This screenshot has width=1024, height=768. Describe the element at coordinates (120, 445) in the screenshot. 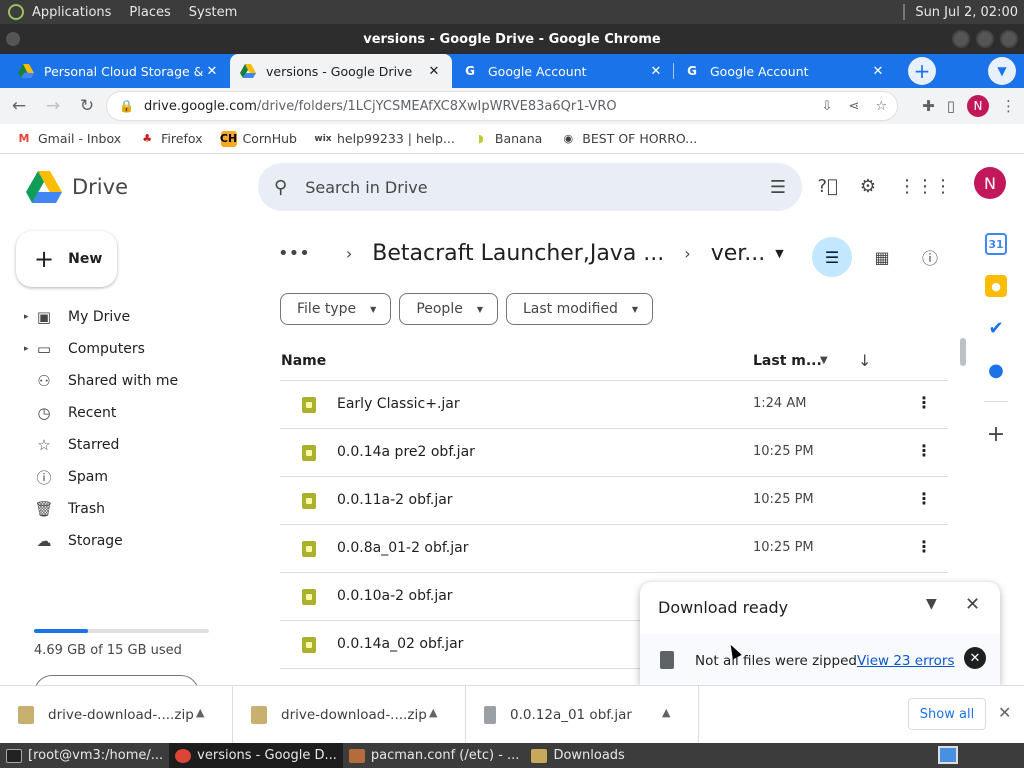

I see `nav-starred: ☆ Starred` at that location.